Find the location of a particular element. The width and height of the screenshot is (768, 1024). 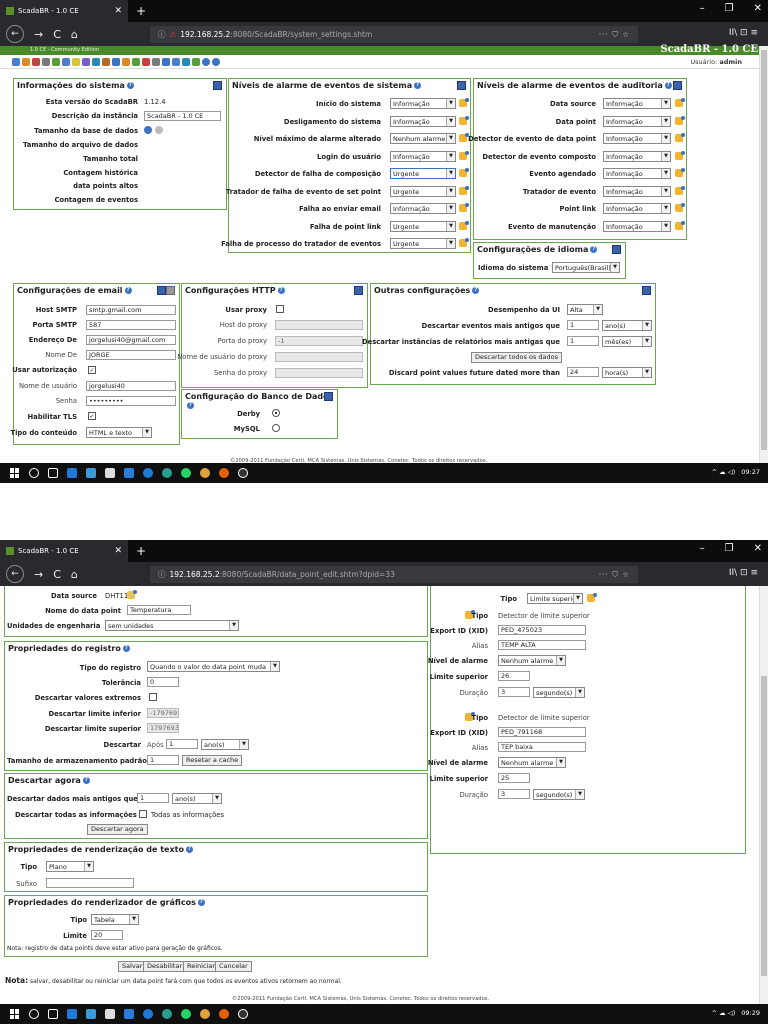

high-limit-input: 26 is located at coordinates (514, 676).